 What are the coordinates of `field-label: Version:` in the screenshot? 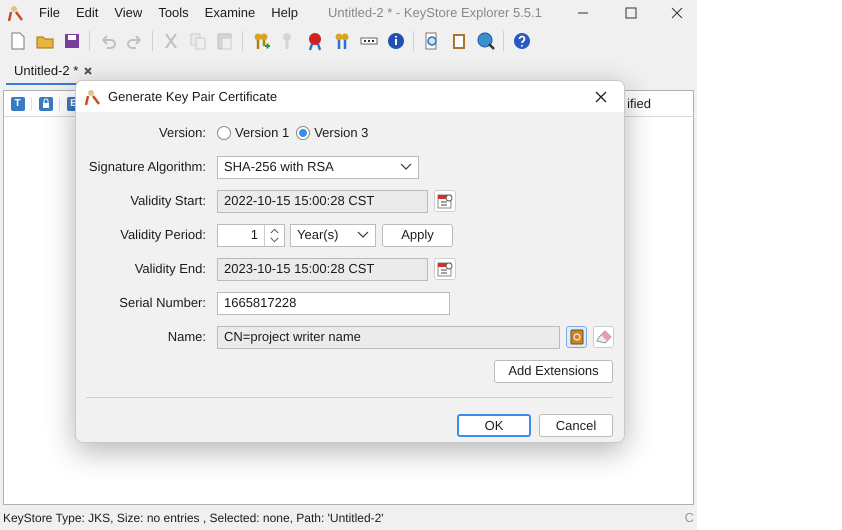 It's located at (182, 133).